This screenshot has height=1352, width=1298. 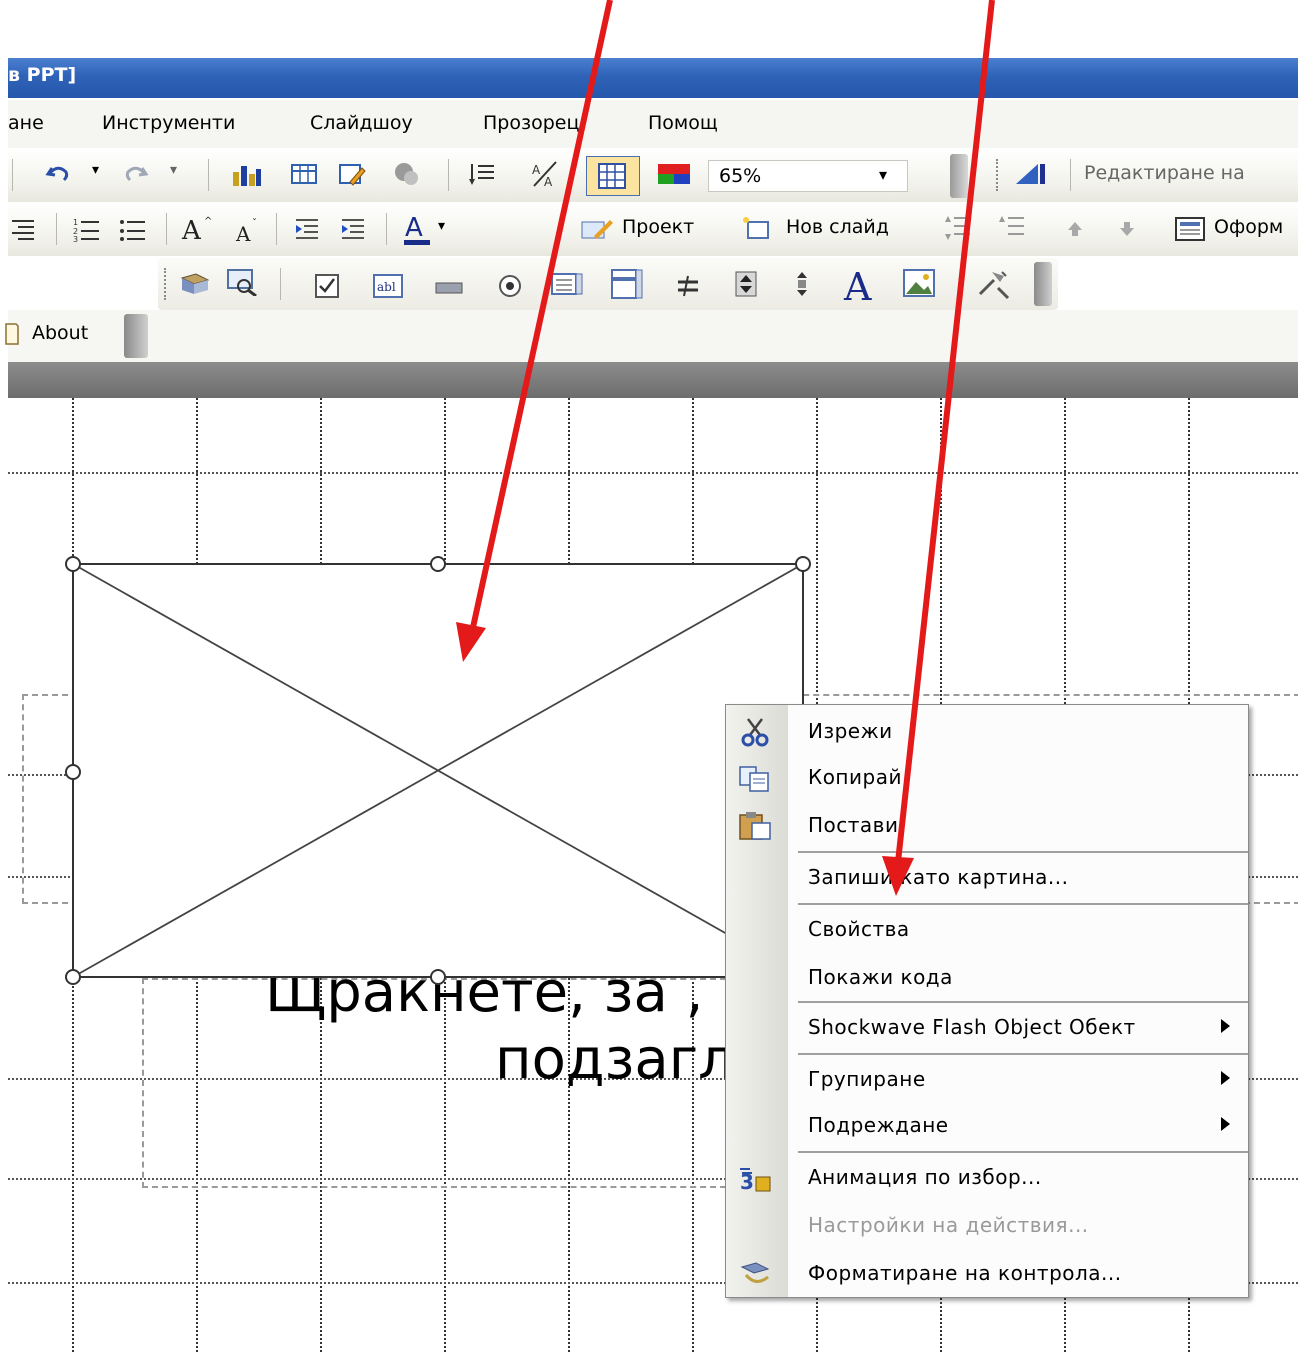 I want to click on insert-chart-icon, so click(x=247, y=174).